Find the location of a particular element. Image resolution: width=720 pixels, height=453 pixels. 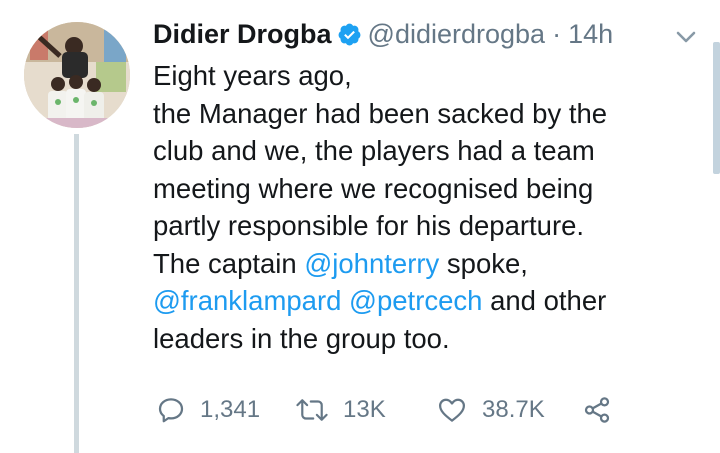

mention-link: @johnterry is located at coordinates (371, 263).